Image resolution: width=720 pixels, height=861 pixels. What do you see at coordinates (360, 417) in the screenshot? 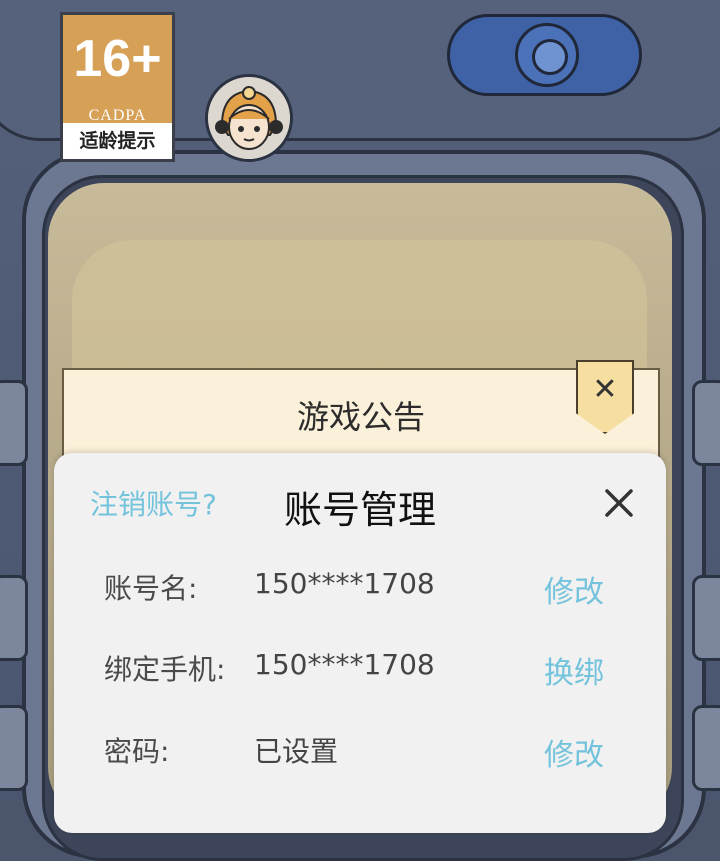
I see `announcement-title: 游戏公告` at bounding box center [360, 417].